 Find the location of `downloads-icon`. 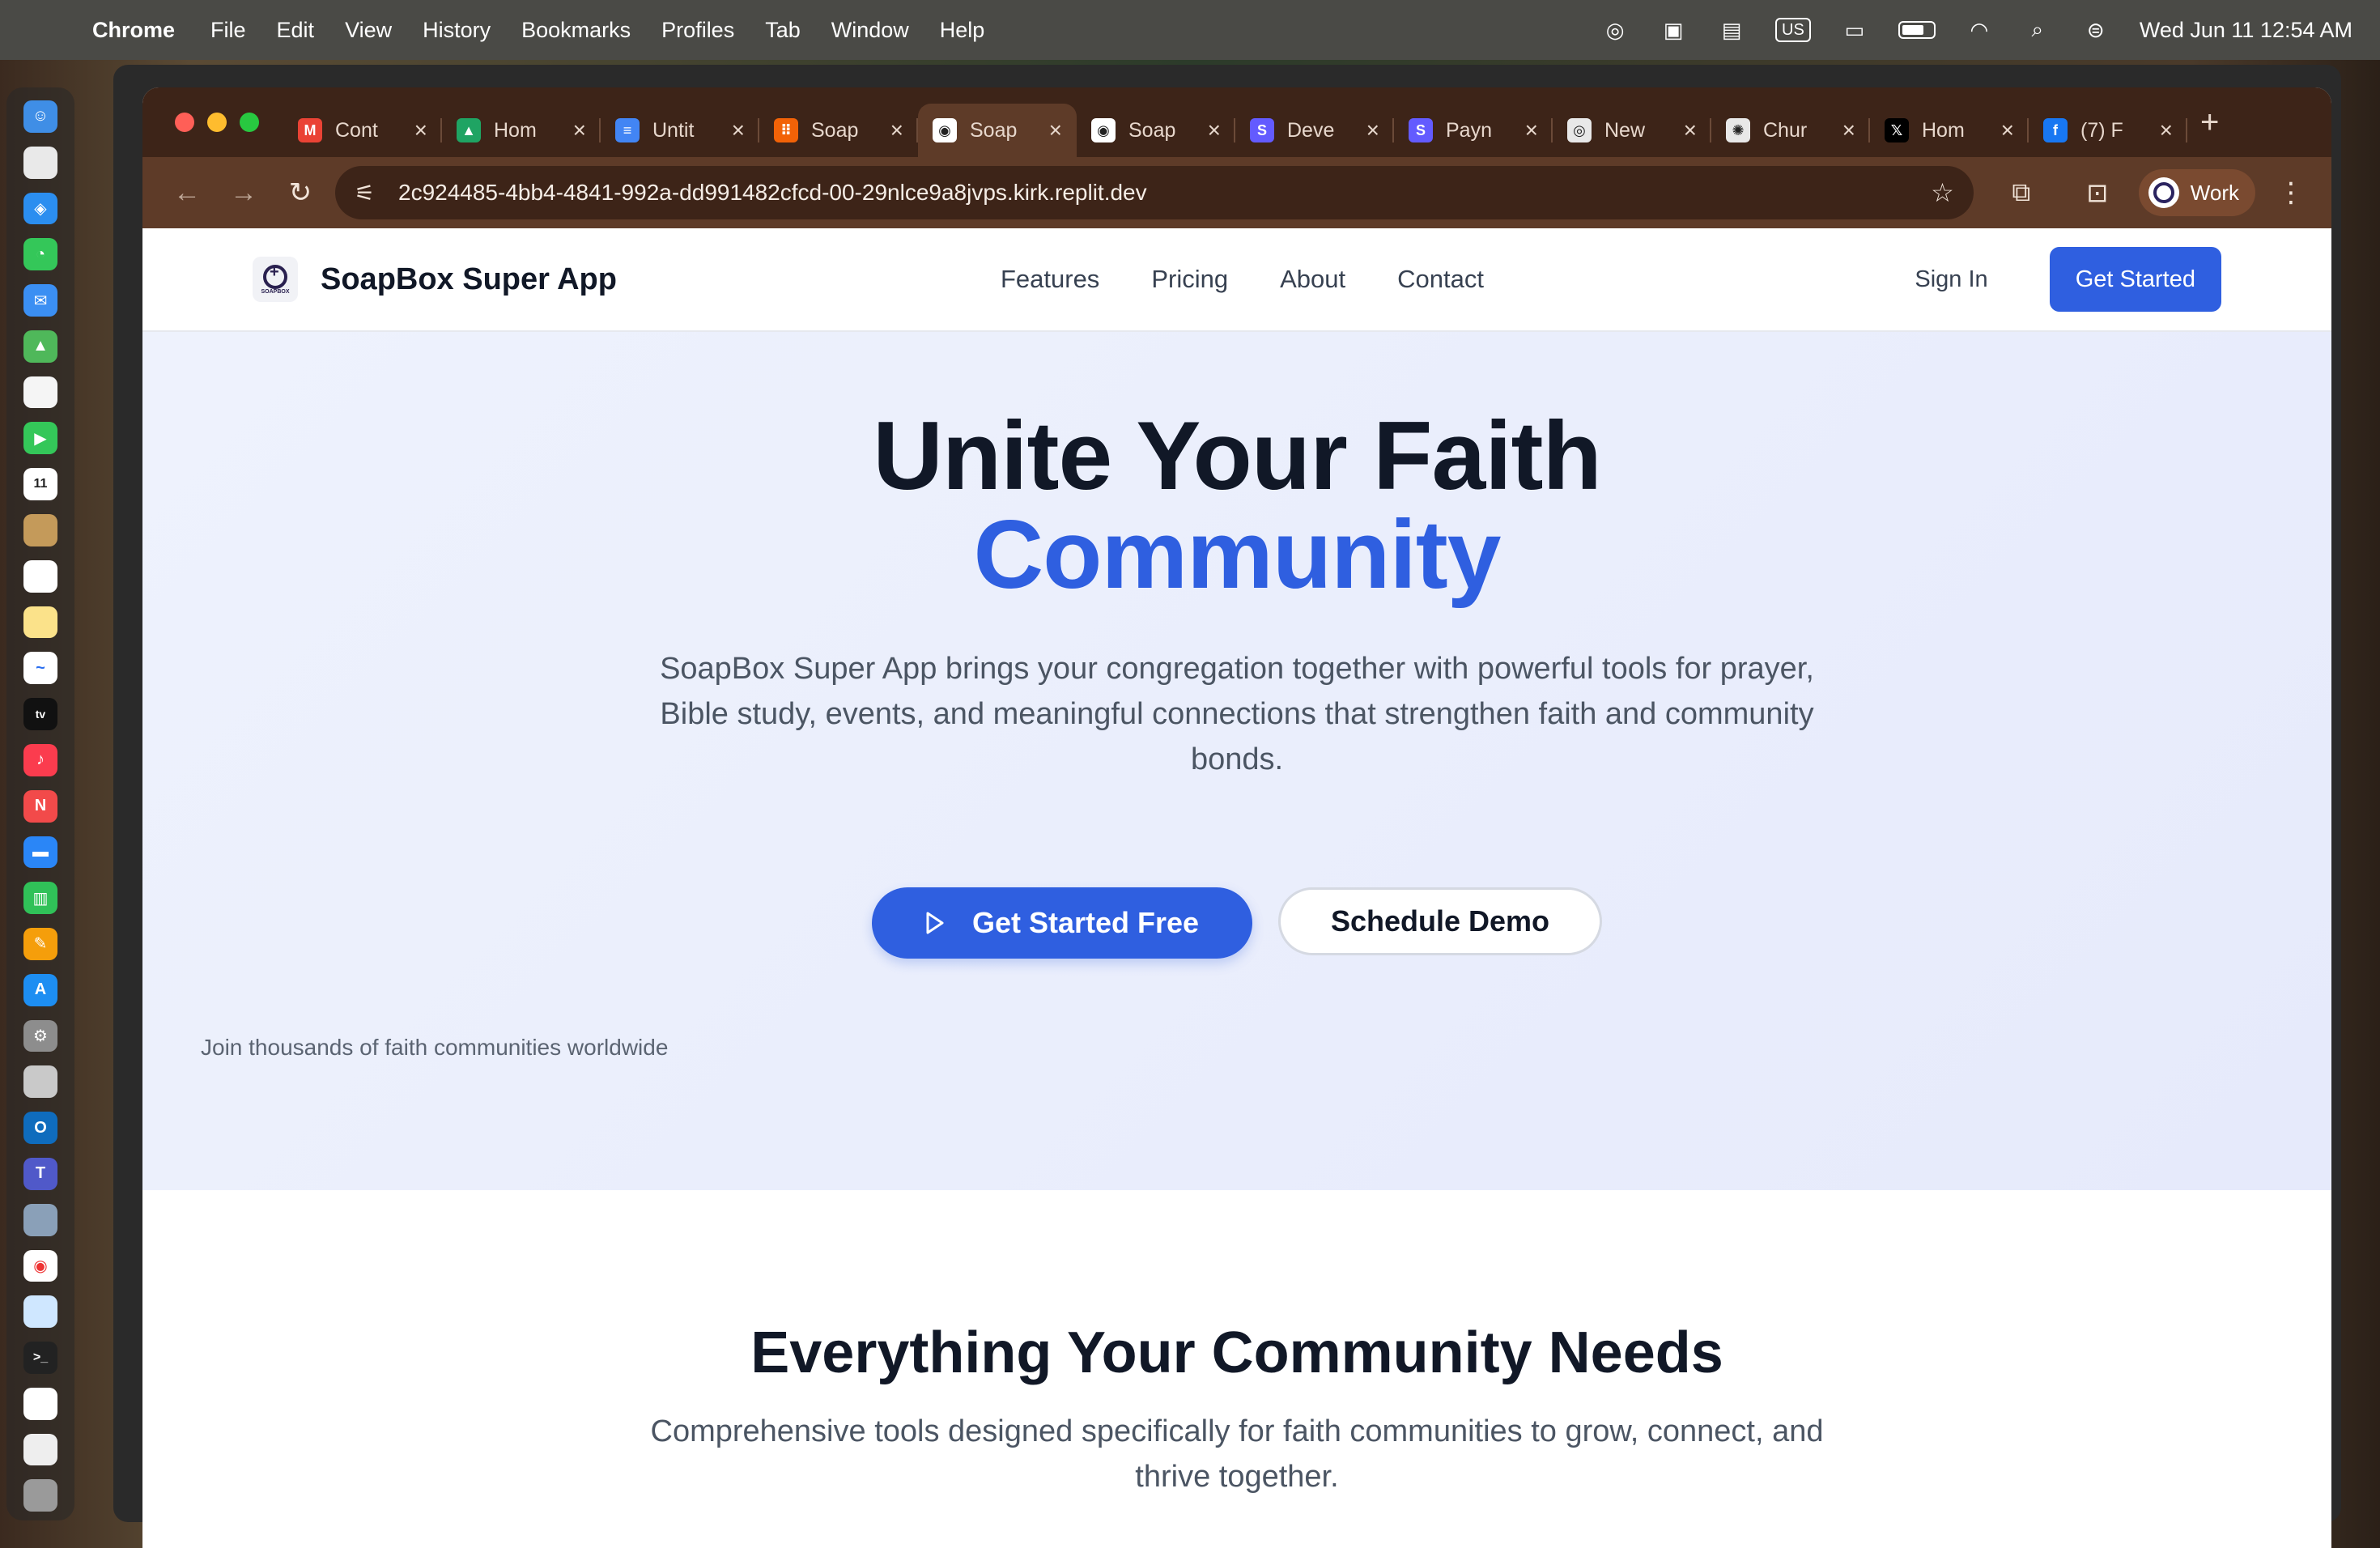

downloads-icon is located at coordinates (40, 1450).